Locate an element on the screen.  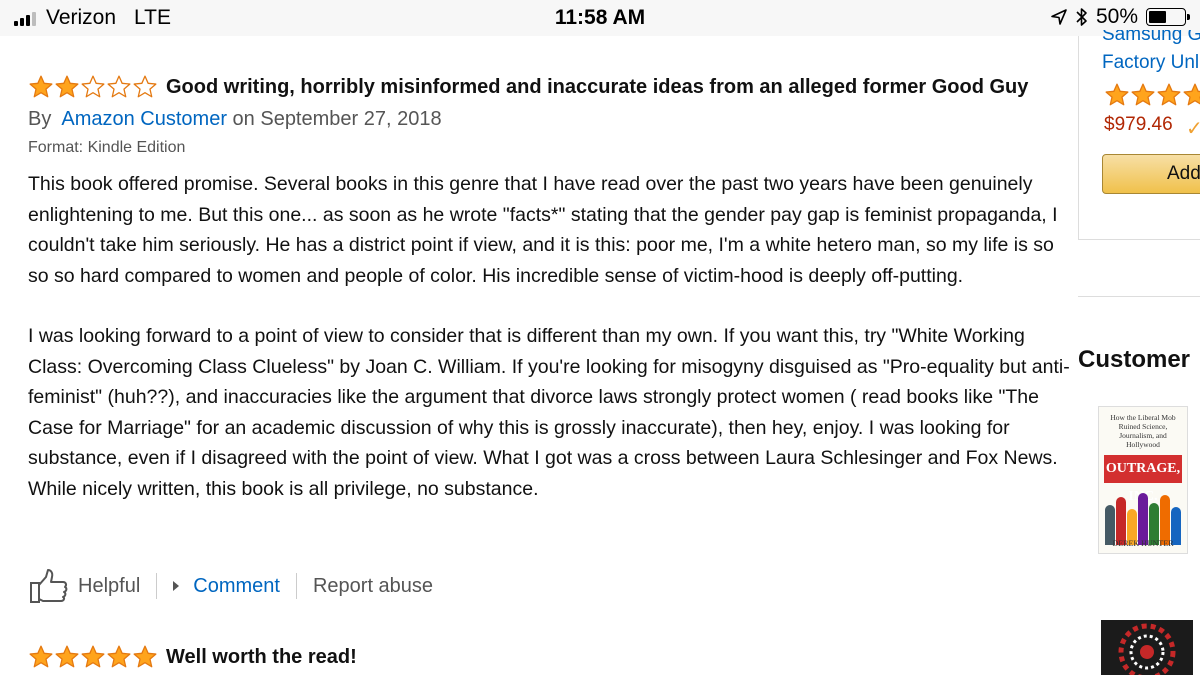
ad-star-rating is located at coordinates (1152, 95).